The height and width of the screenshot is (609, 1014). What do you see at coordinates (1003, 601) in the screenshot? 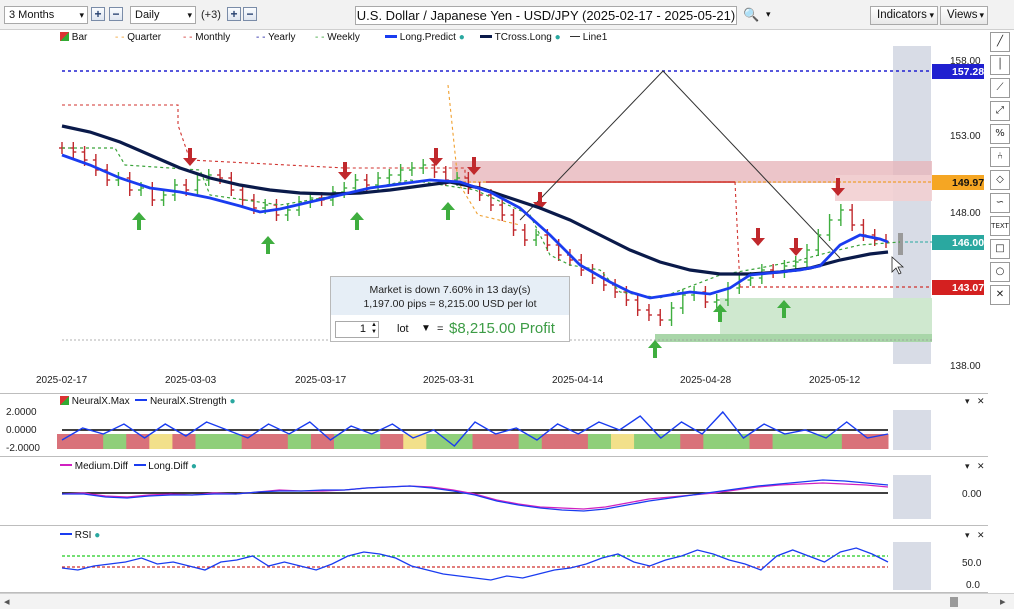
I see `scroll-right-icon: ▸` at bounding box center [1003, 601].